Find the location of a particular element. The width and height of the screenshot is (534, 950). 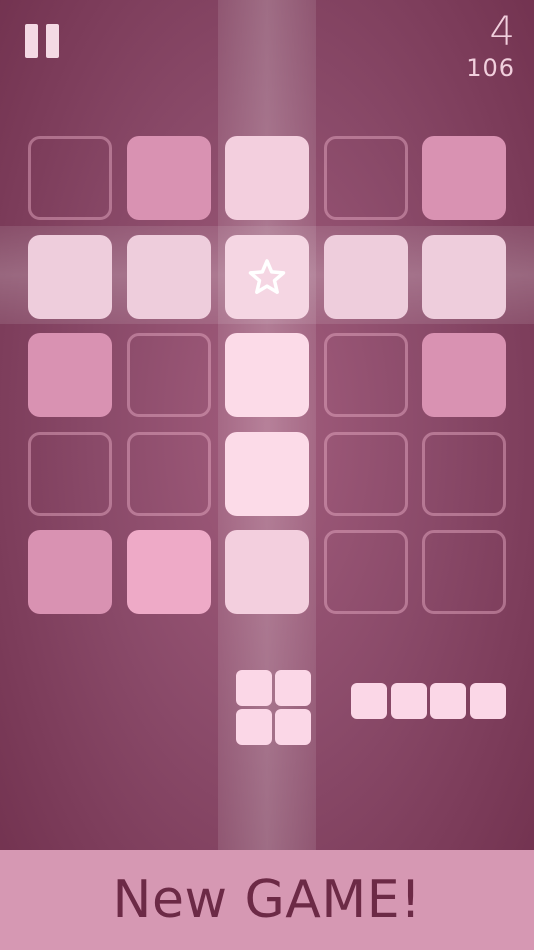

new-game-label: New GAME! is located at coordinates (267, 900).